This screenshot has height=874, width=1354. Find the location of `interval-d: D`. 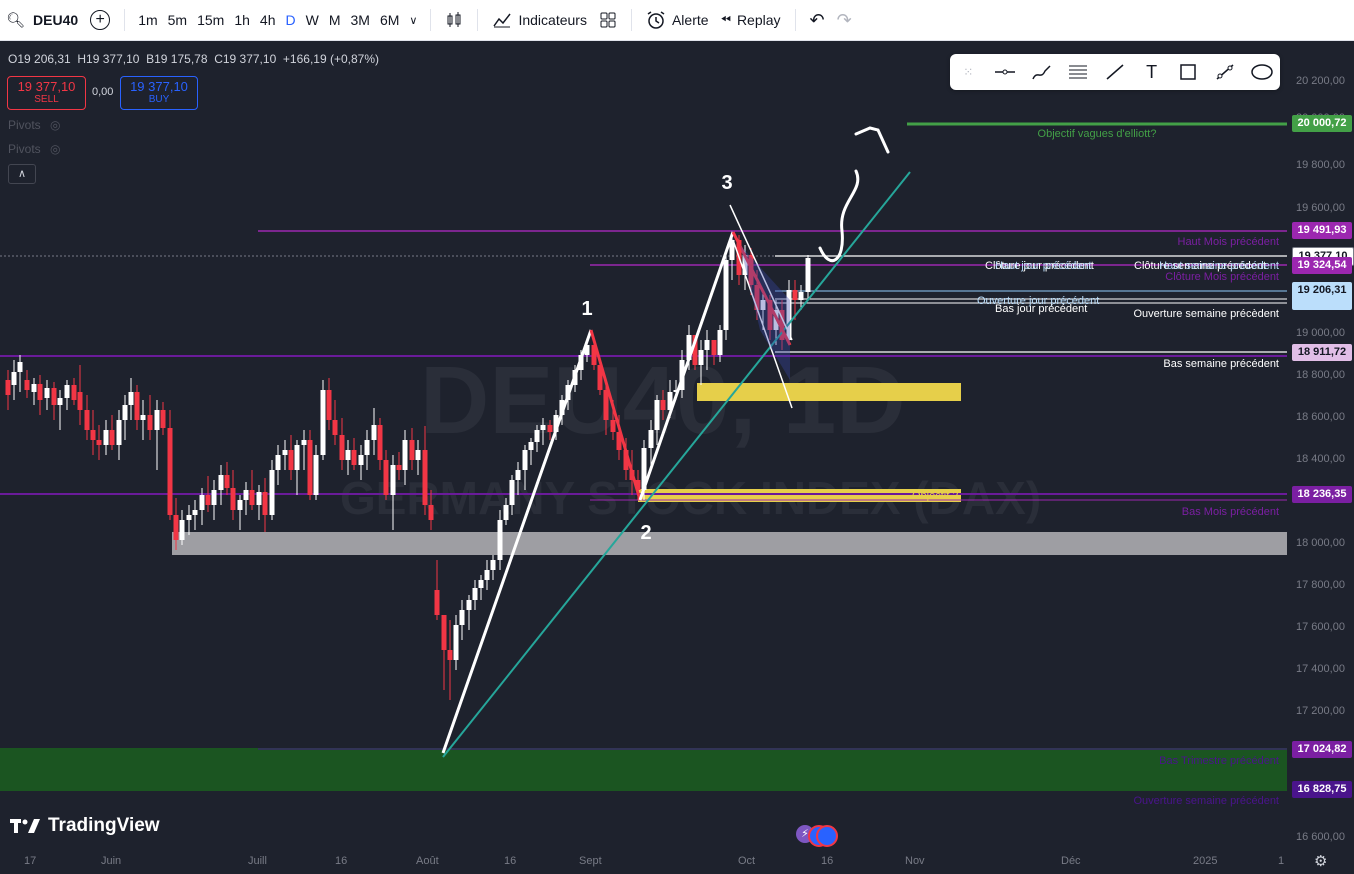

interval-d: D is located at coordinates (290, 20).